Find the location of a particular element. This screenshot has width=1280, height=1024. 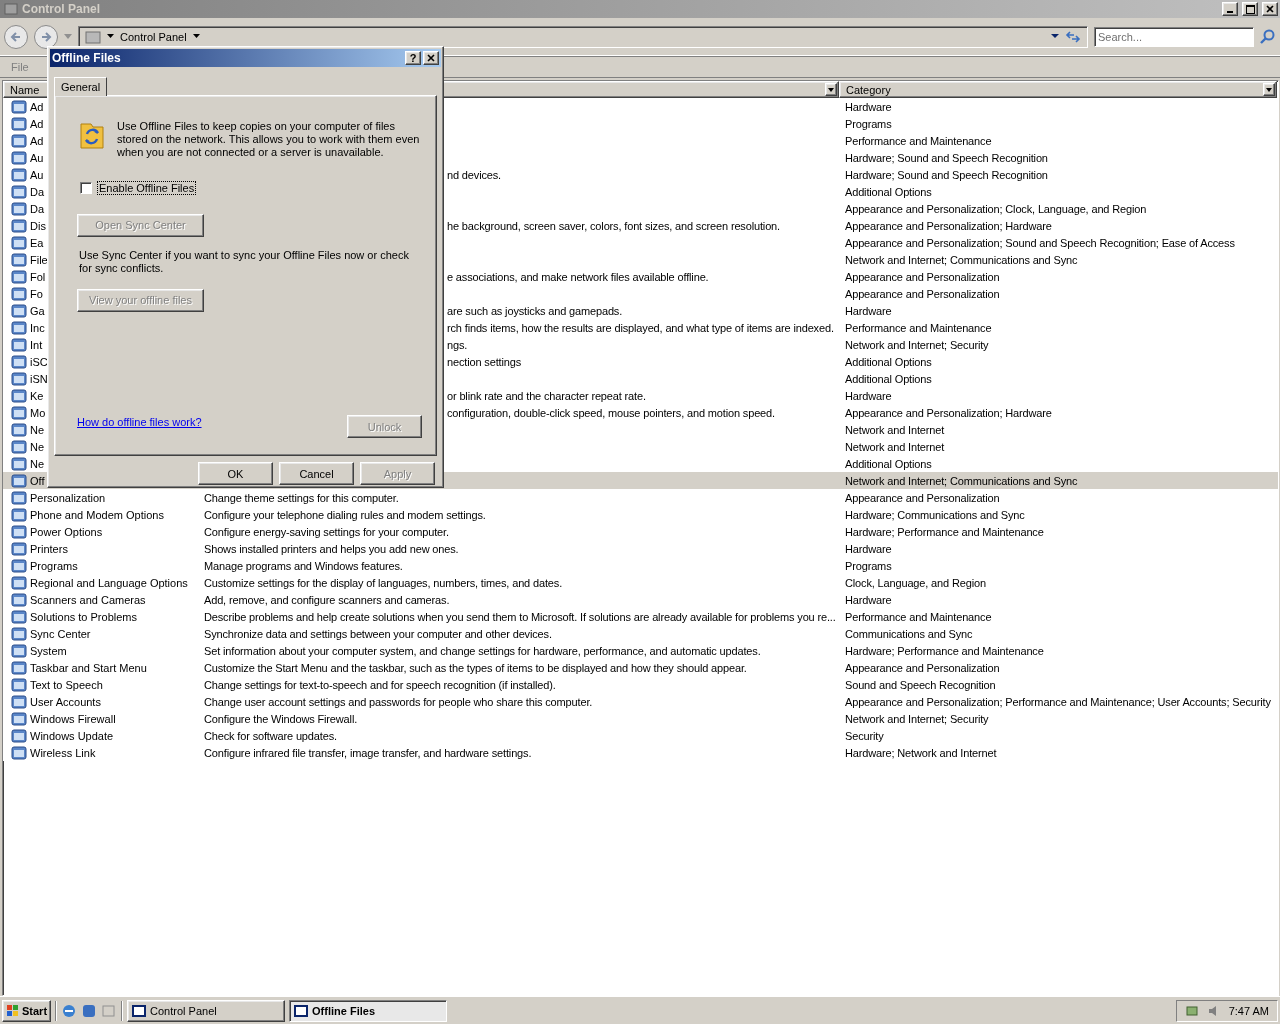

back-button is located at coordinates (16, 36).